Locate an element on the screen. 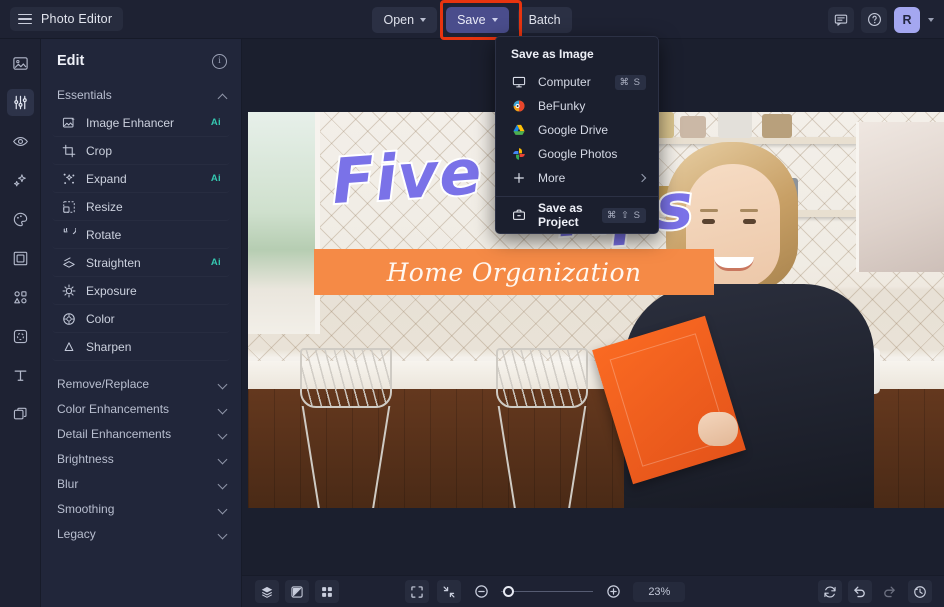  headline-banner: Home Organization is located at coordinates (514, 272).